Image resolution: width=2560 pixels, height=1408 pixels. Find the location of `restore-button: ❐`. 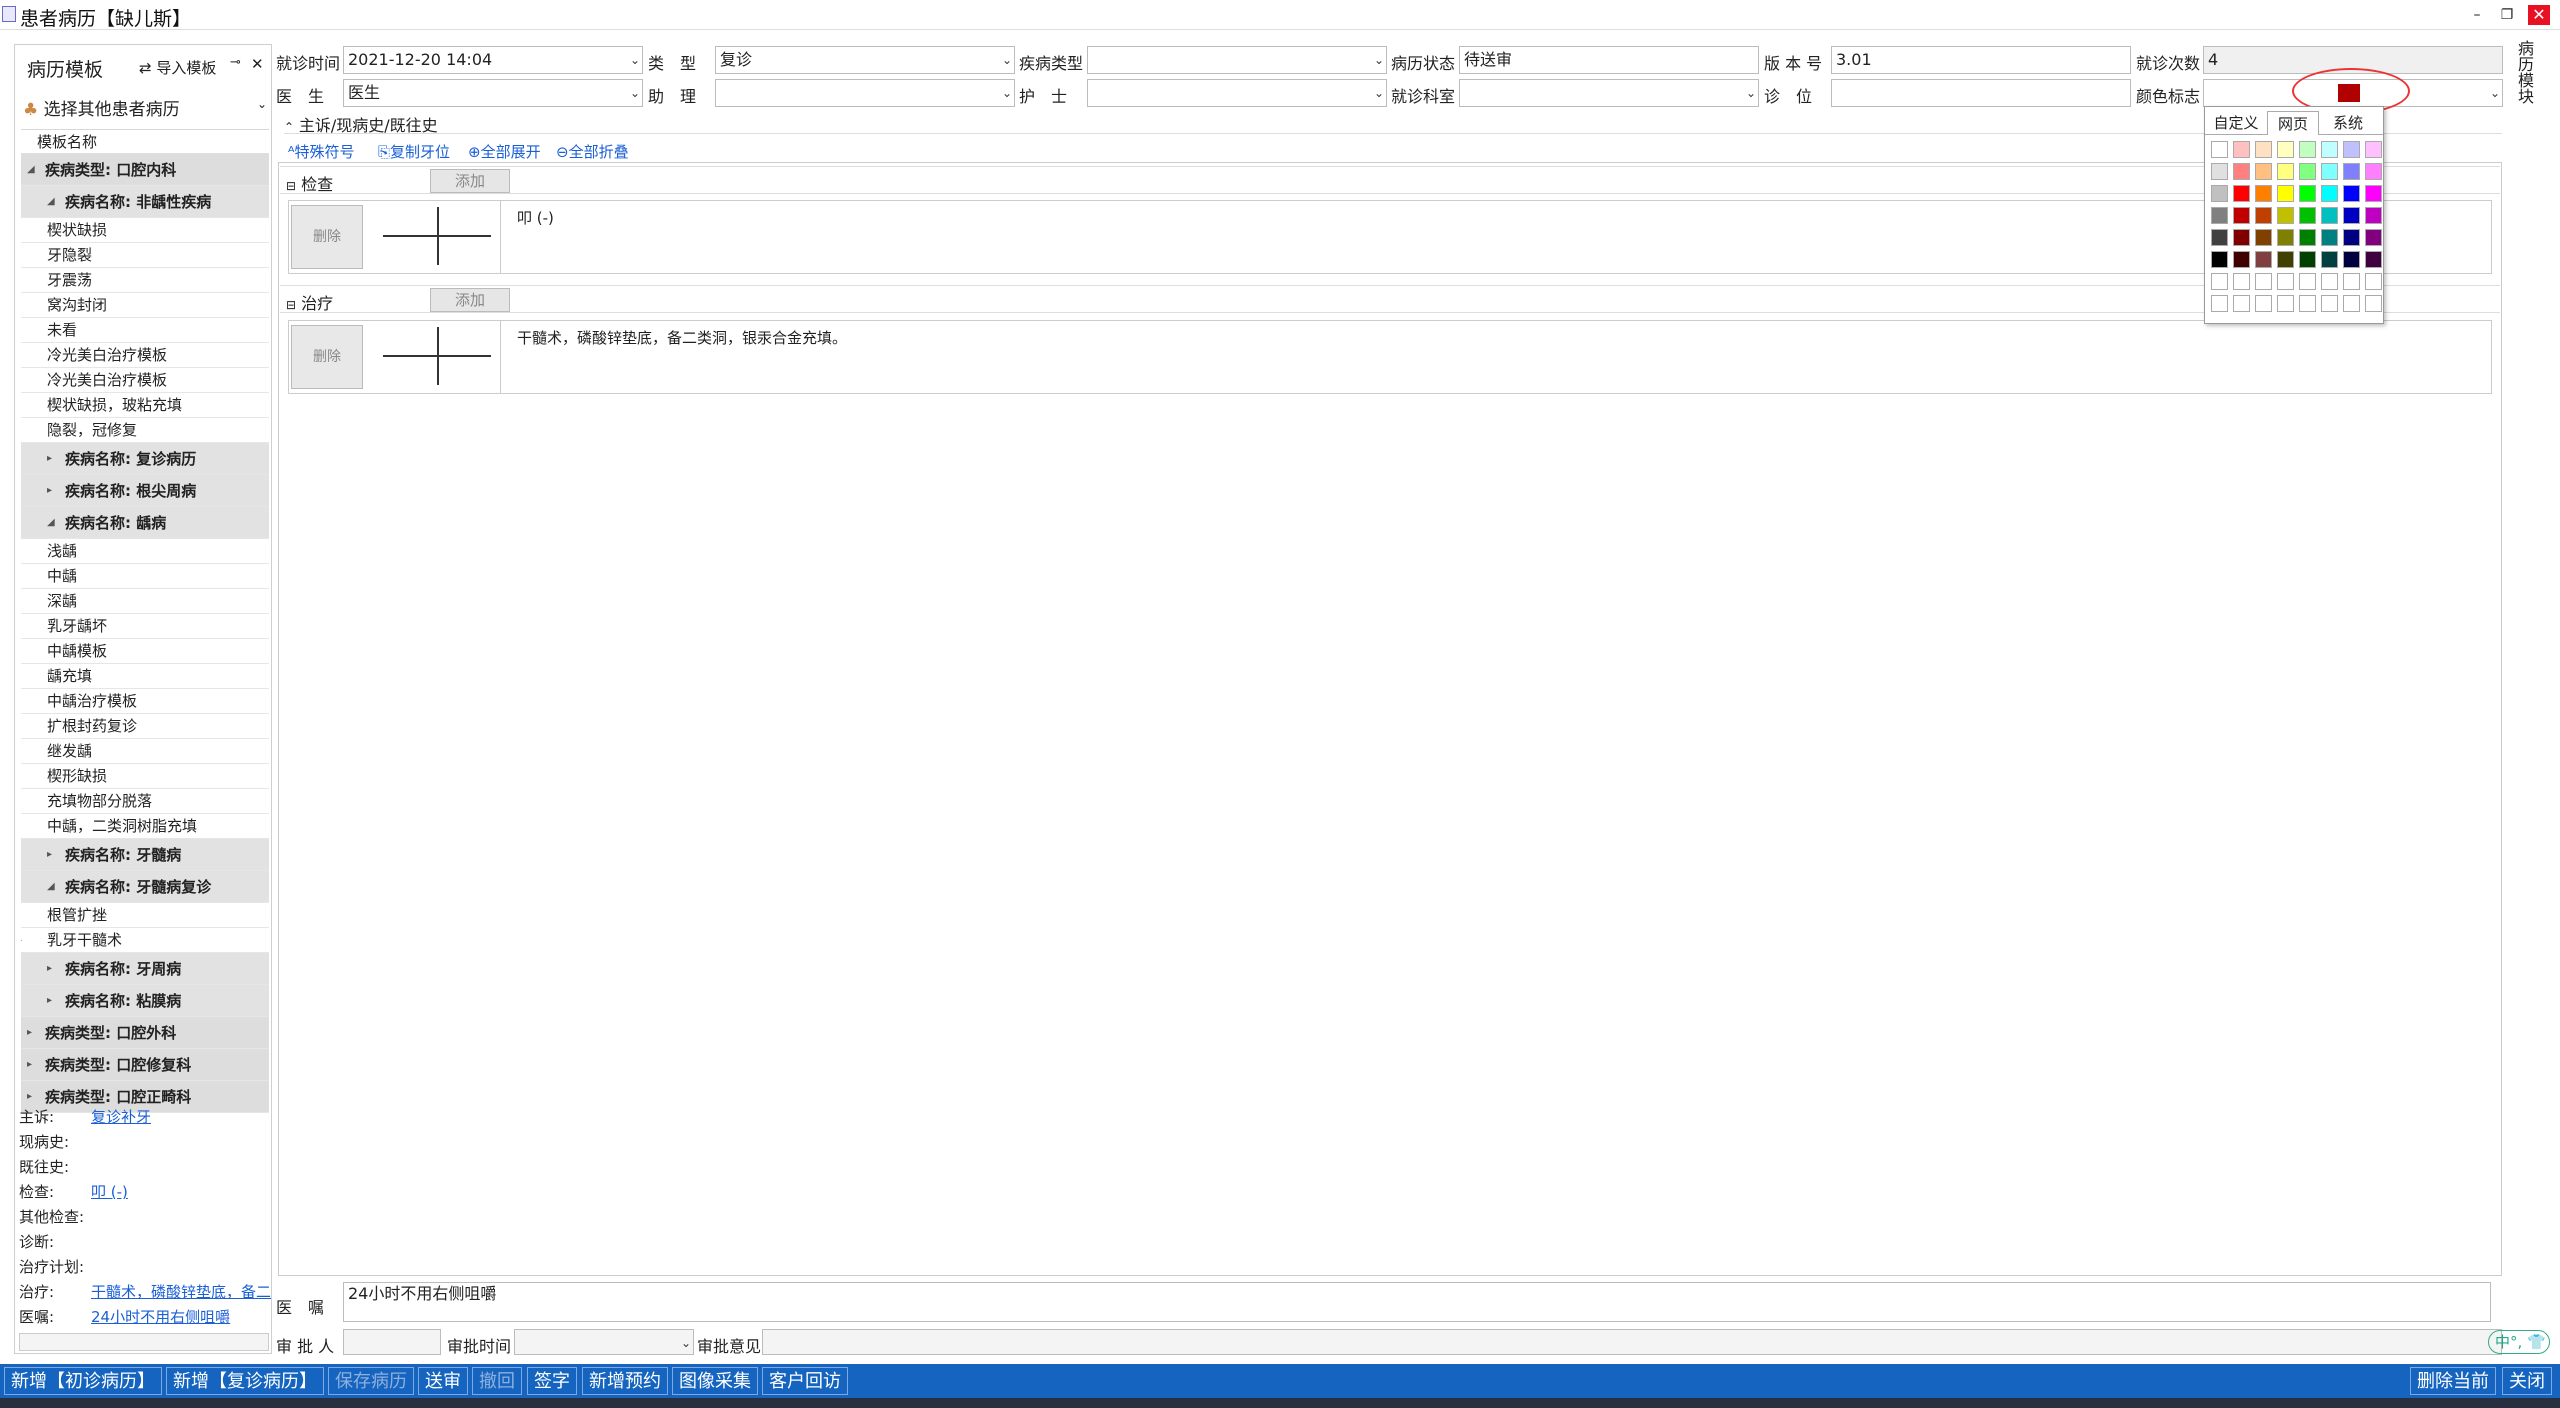

restore-button: ❐ is located at coordinates (2507, 15).